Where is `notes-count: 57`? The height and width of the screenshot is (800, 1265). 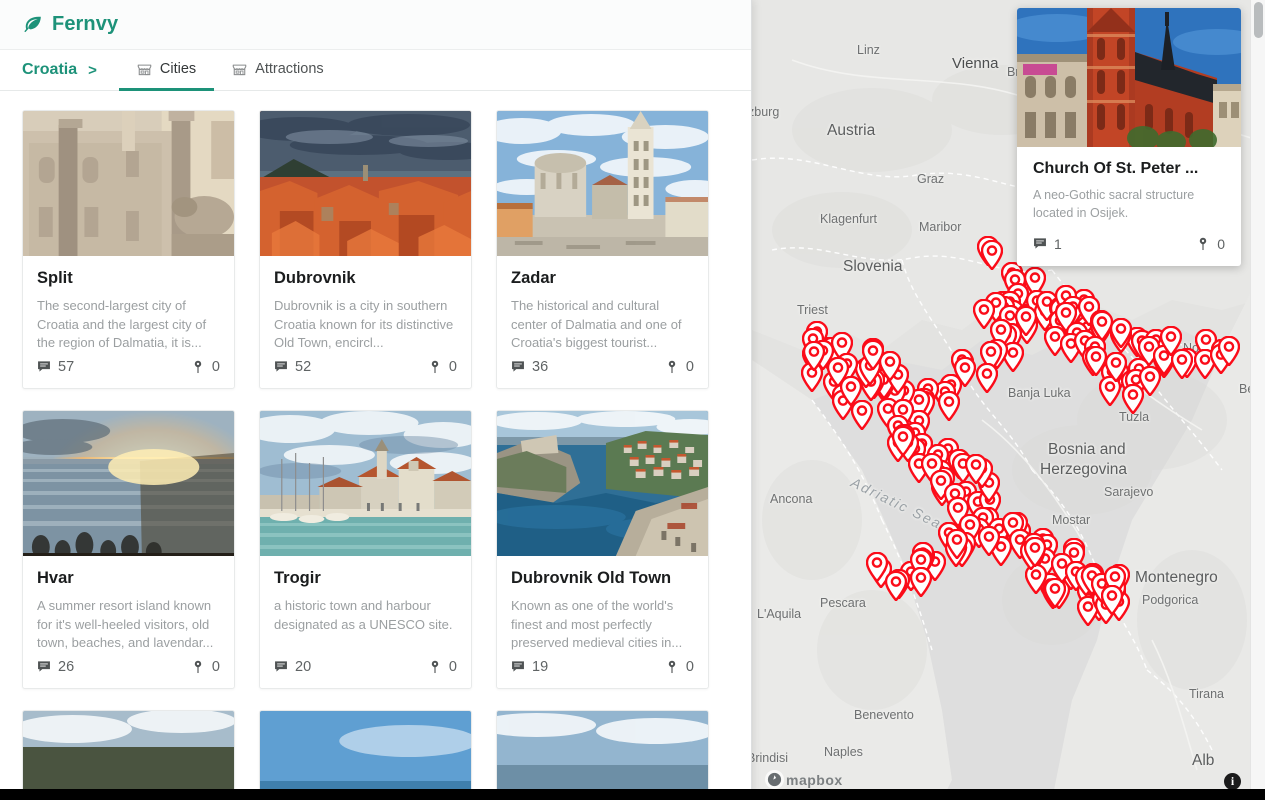 notes-count: 57 is located at coordinates (55, 367).